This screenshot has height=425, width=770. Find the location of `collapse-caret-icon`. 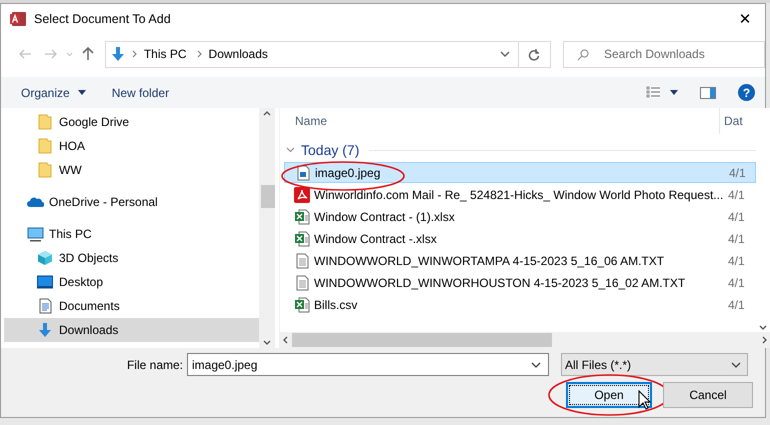

collapse-caret-icon is located at coordinates (290, 150).